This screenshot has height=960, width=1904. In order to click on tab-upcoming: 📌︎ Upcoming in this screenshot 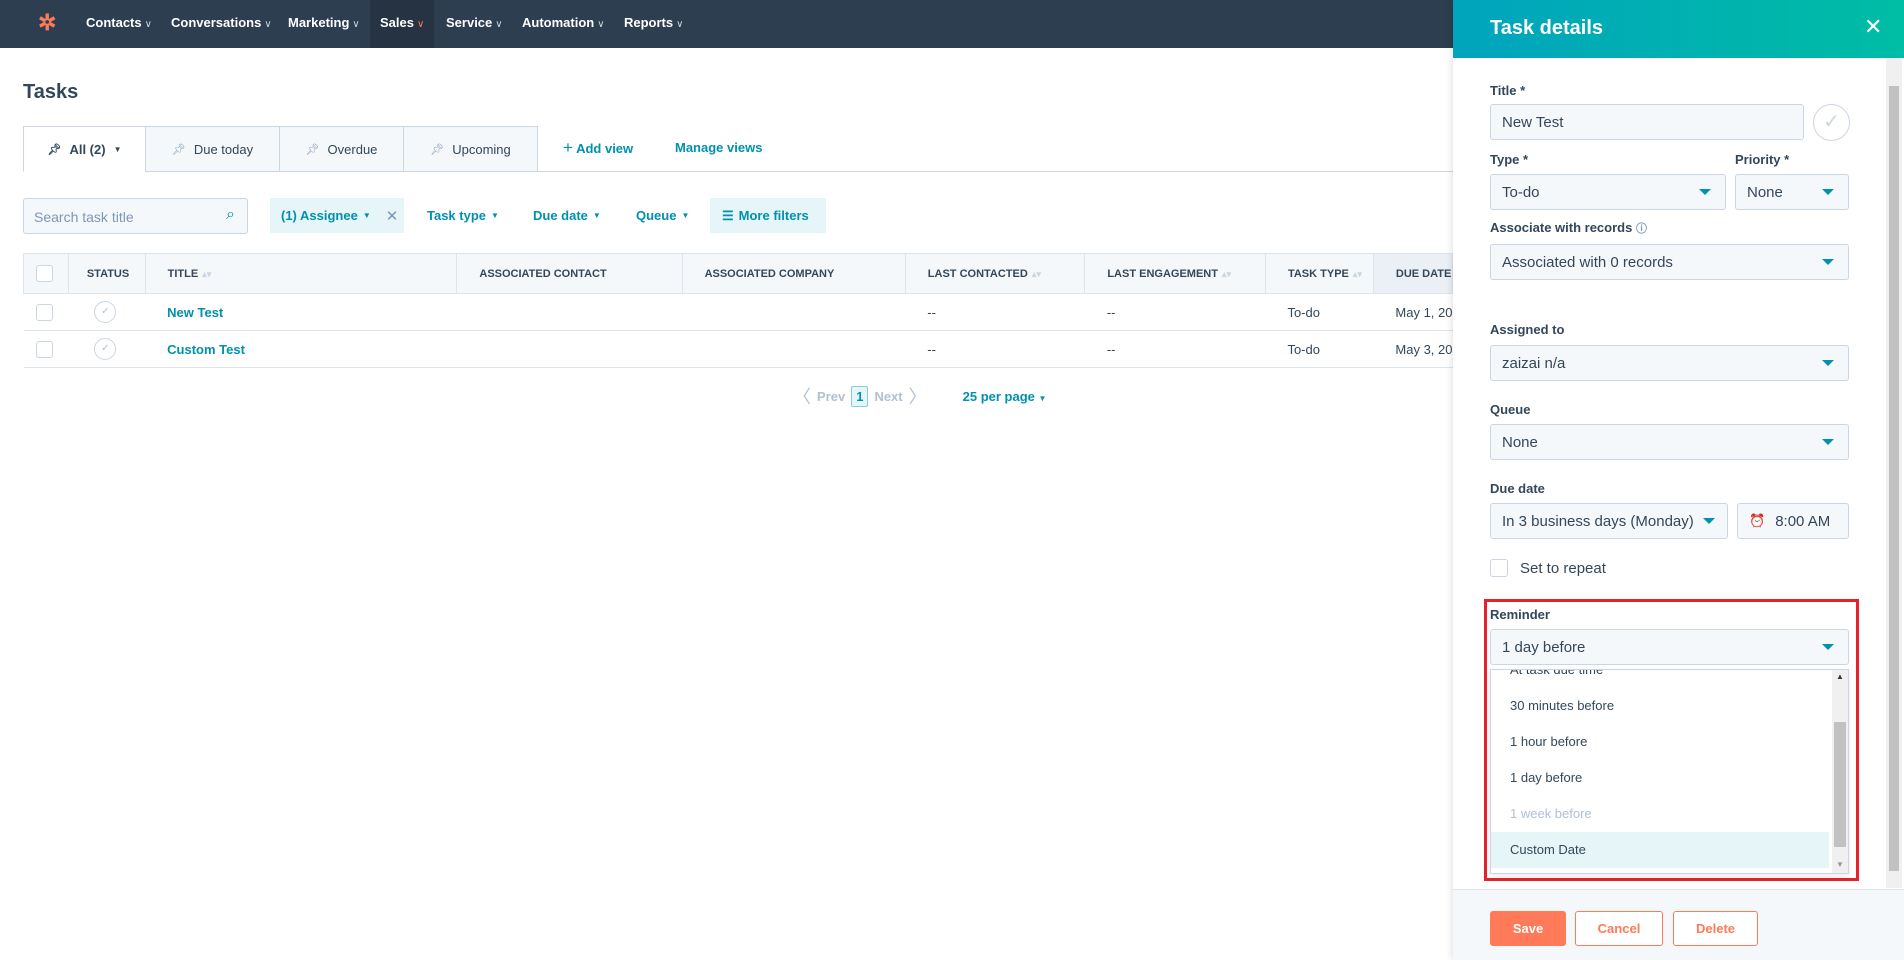, I will do `click(470, 149)`.